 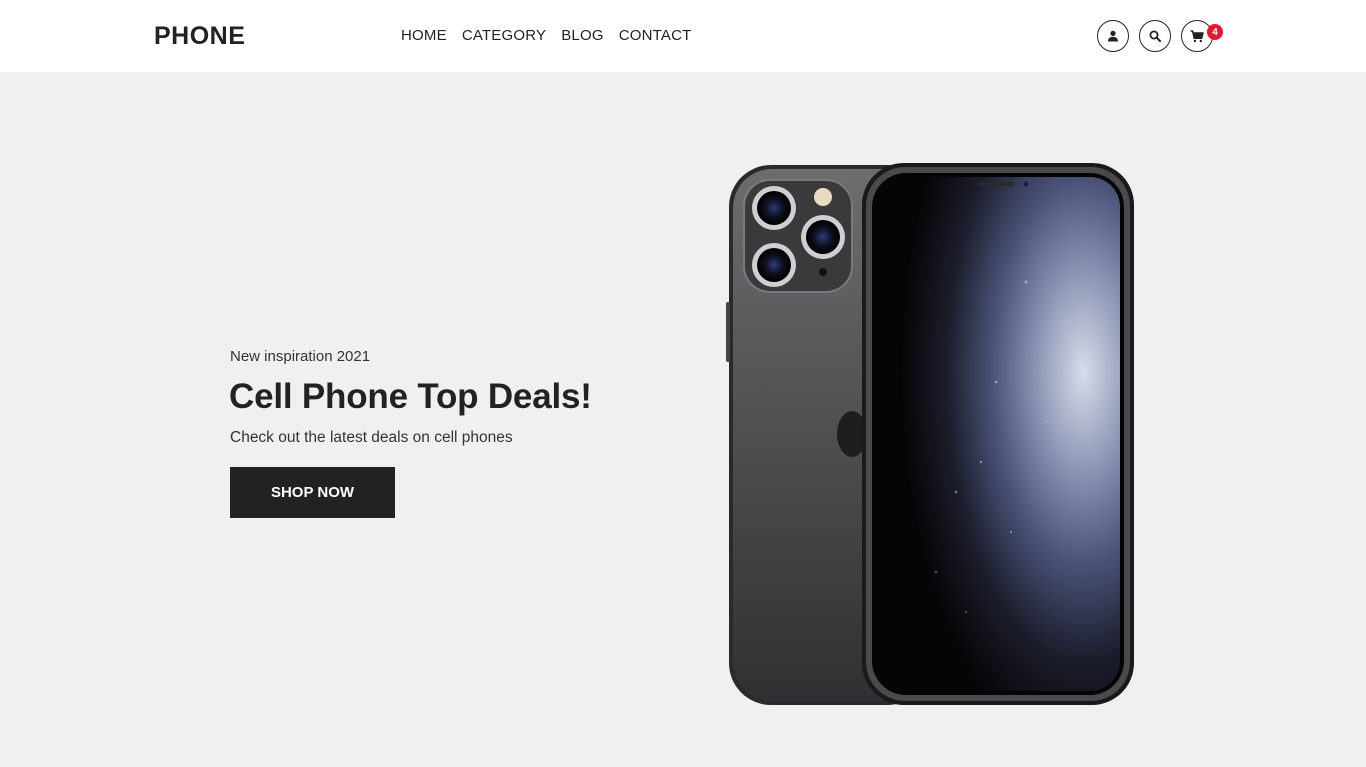 What do you see at coordinates (504, 35) in the screenshot?
I see `nav-item-category: CATEGORY` at bounding box center [504, 35].